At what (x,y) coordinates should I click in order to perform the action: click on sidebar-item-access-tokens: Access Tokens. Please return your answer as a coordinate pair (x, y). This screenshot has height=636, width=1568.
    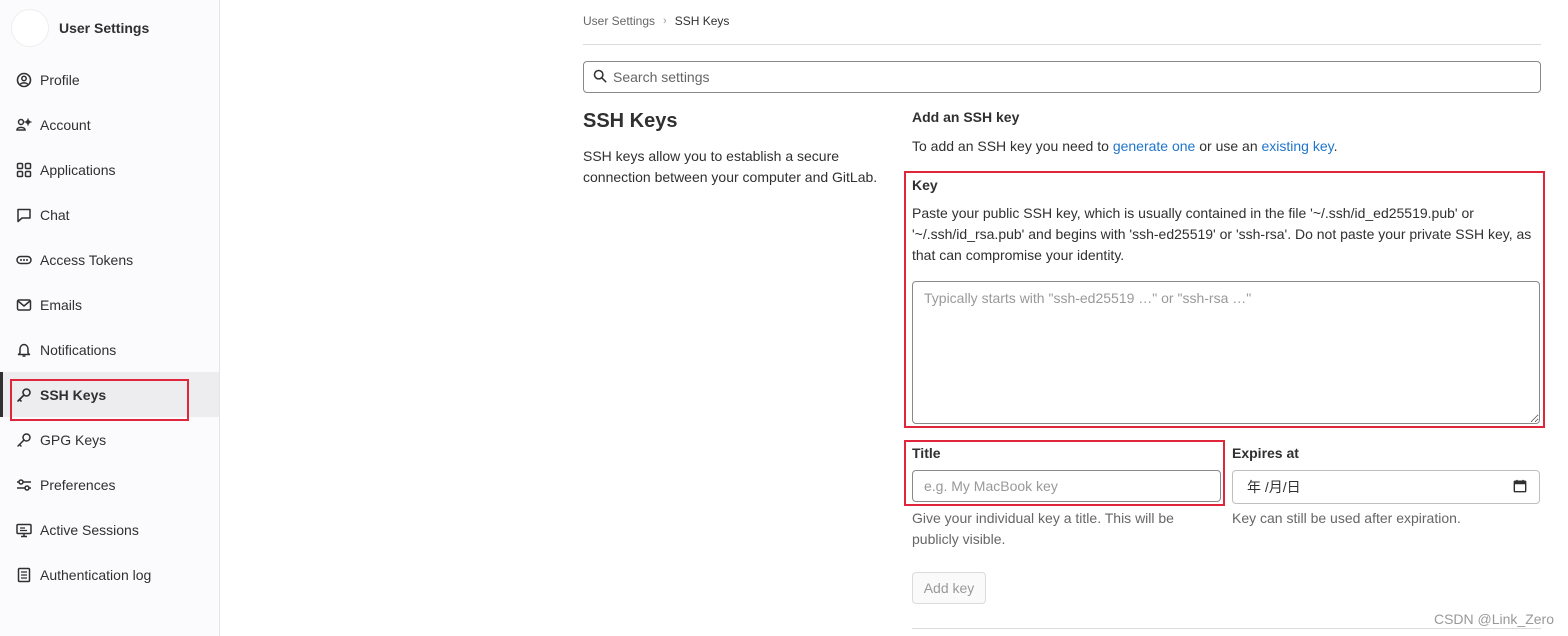
    Looking at the image, I should click on (109, 259).